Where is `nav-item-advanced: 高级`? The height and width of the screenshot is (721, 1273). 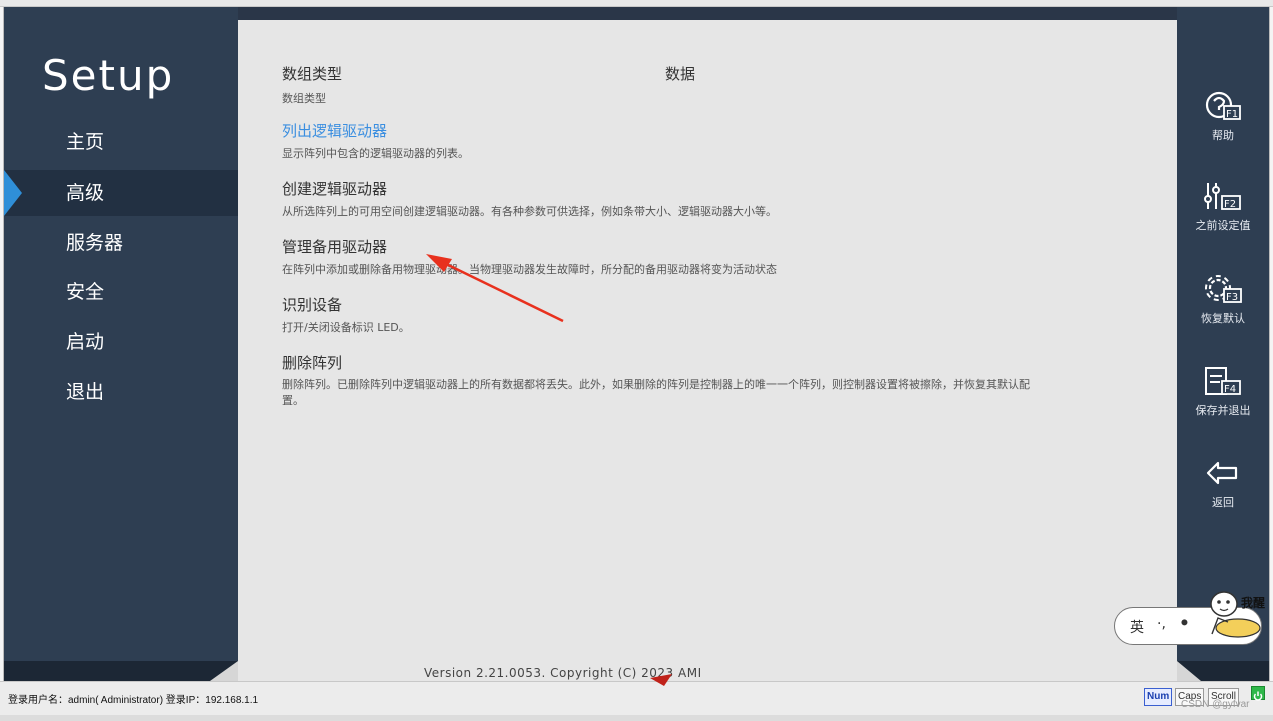 nav-item-advanced: 高级 is located at coordinates (121, 193).